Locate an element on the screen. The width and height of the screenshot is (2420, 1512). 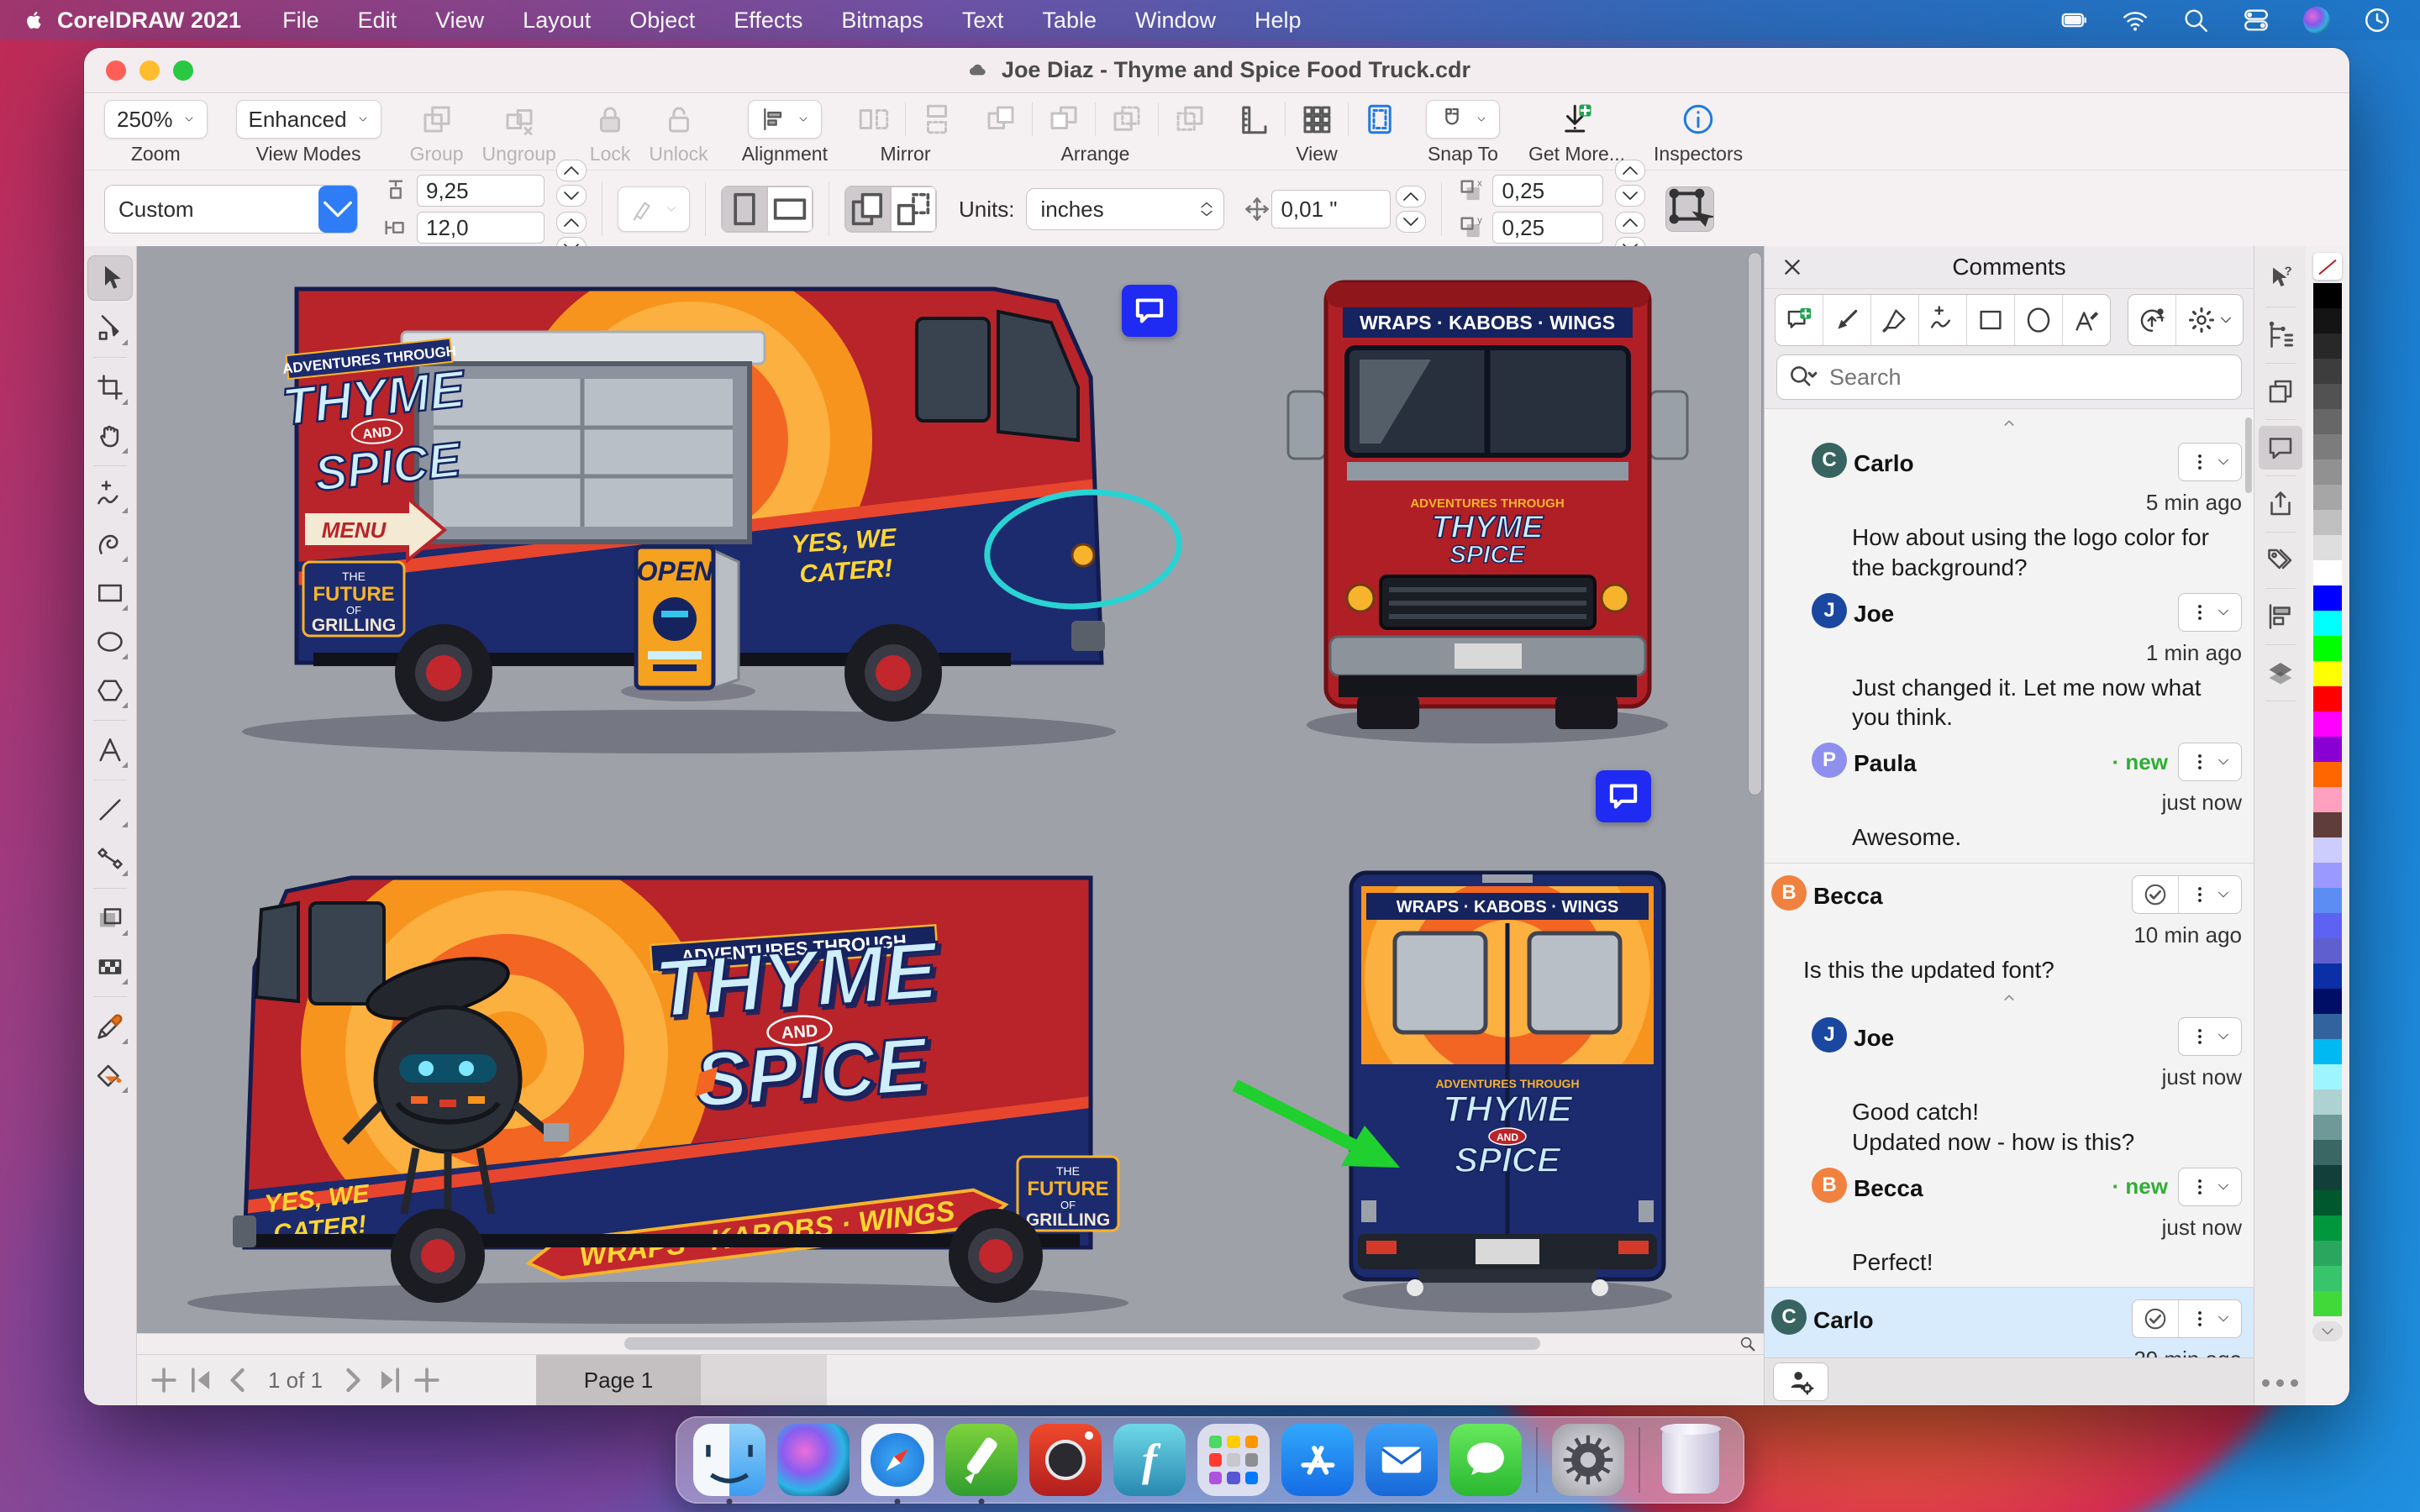
mirror-vertical-button is located at coordinates (937, 119).